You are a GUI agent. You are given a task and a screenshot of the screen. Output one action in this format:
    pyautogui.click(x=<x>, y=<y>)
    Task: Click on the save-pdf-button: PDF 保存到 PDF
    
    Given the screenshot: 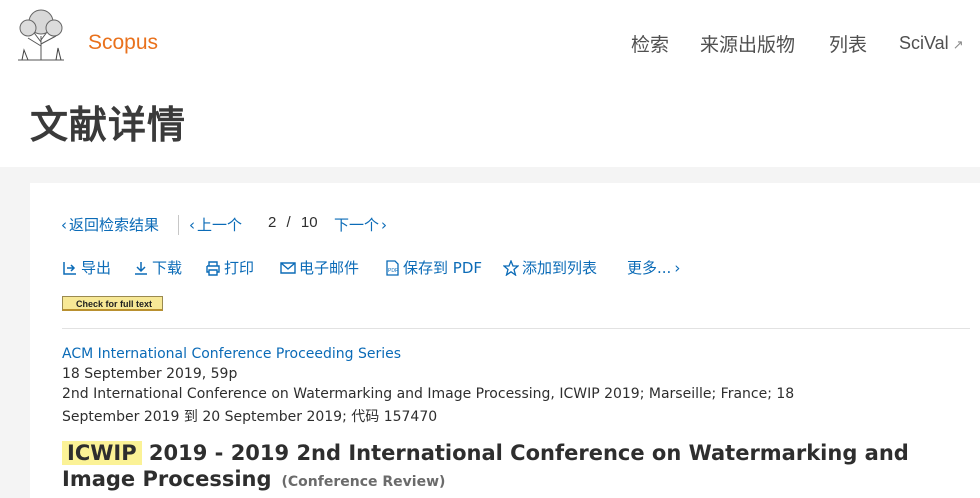 What is the action you would take?
    pyautogui.click(x=433, y=267)
    